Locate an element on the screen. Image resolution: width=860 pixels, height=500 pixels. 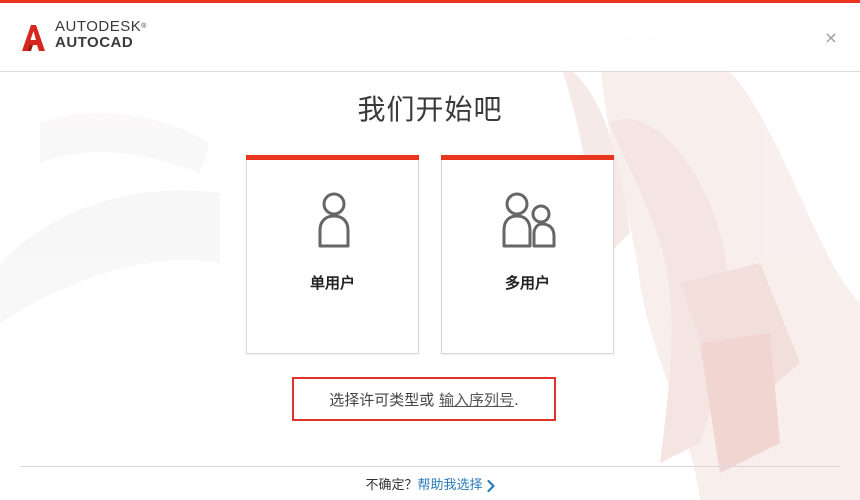
multi-user-icon is located at coordinates (529, 220).